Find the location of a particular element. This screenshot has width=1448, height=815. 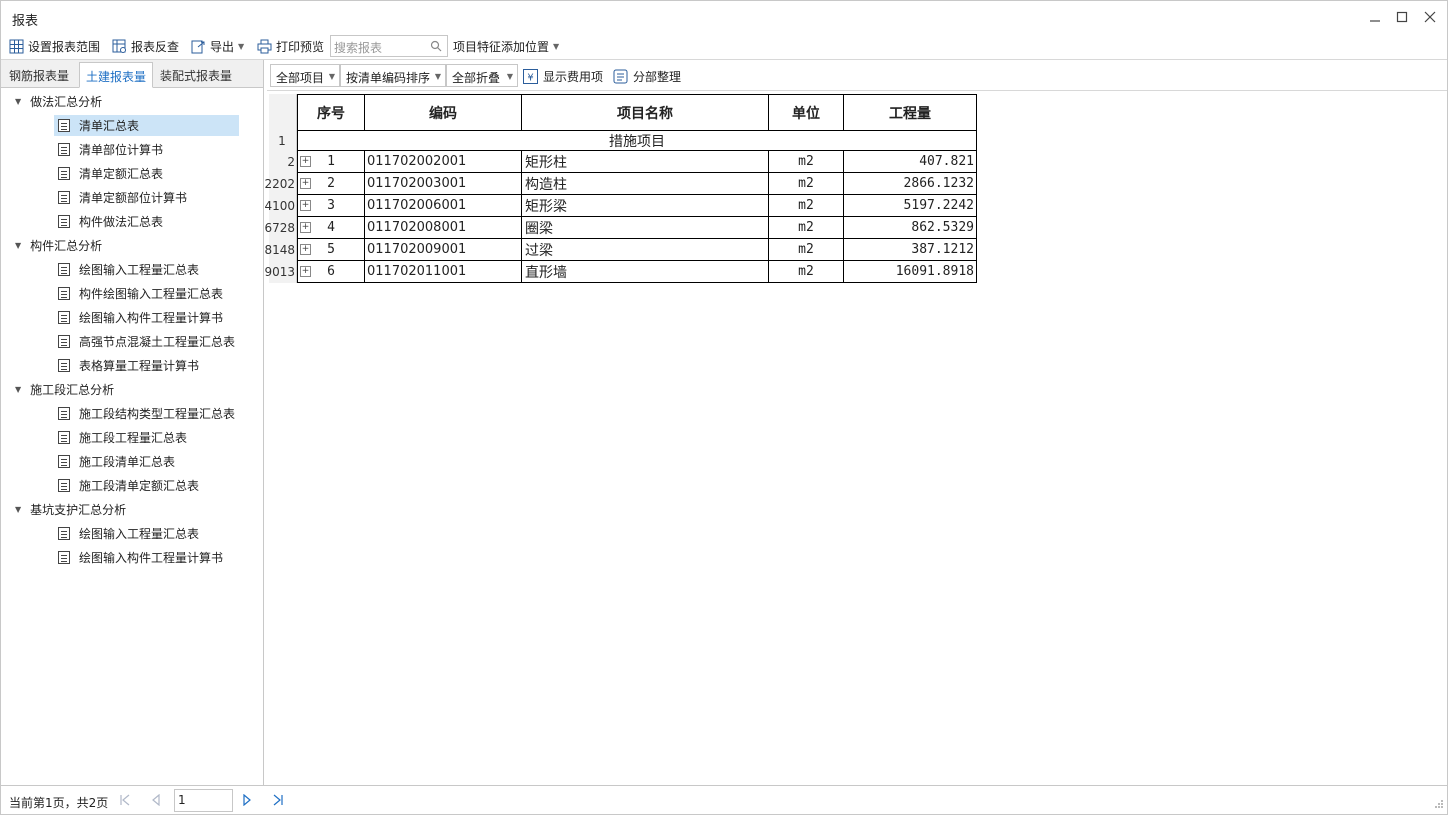

tree-item: 施工段工程量汇总表 is located at coordinates (120, 437).